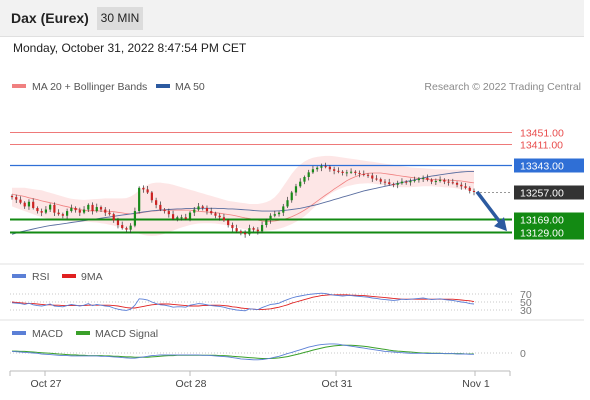 The width and height of the screenshot is (590, 400). Describe the element at coordinates (47, 334) in the screenshot. I see `macd-legend-label: MACD` at that location.